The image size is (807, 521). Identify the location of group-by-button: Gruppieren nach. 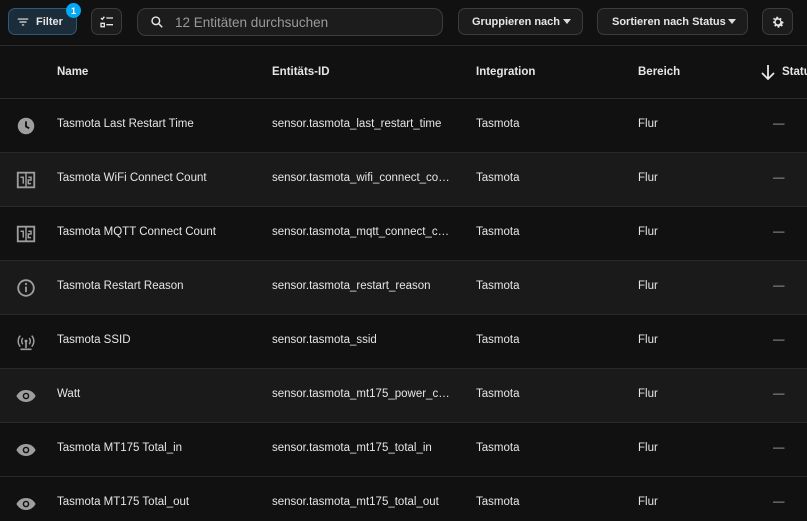
(520, 21).